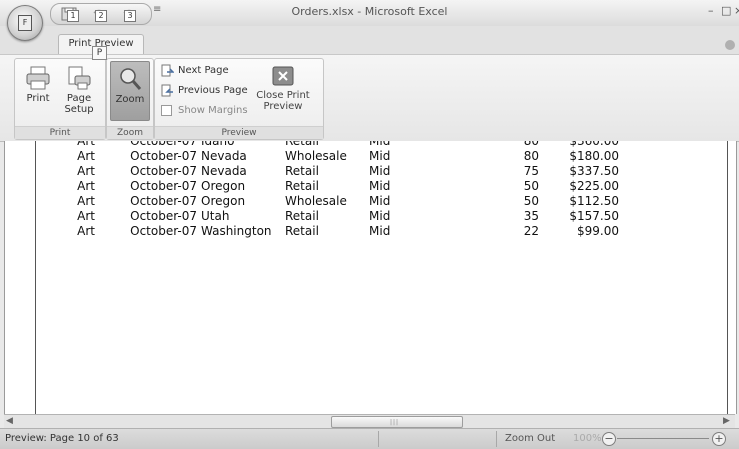 The width and height of the screenshot is (739, 449). Describe the element at coordinates (369, 11) in the screenshot. I see `window-title: Orders.xlsx - Microsoft Excel` at that location.